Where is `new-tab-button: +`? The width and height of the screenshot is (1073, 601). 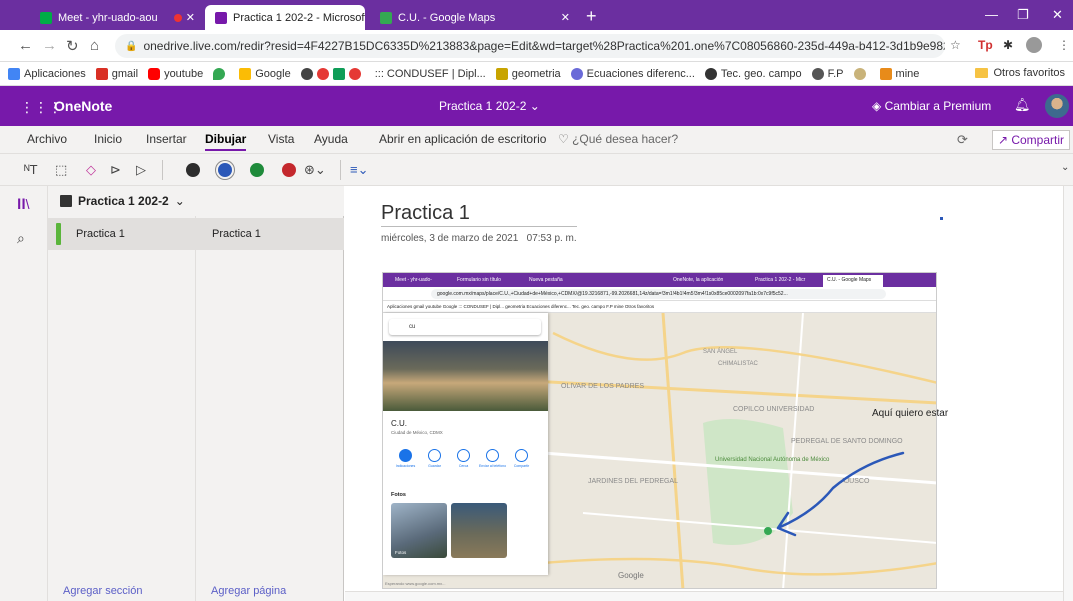 new-tab-button: + is located at coordinates (591, 16).